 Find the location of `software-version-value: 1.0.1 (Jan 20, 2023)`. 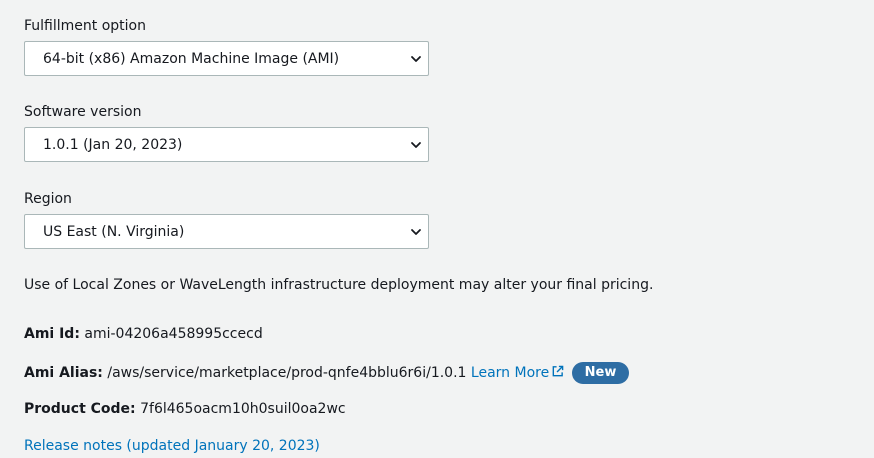

software-version-value: 1.0.1 (Jan 20, 2023) is located at coordinates (113, 144).